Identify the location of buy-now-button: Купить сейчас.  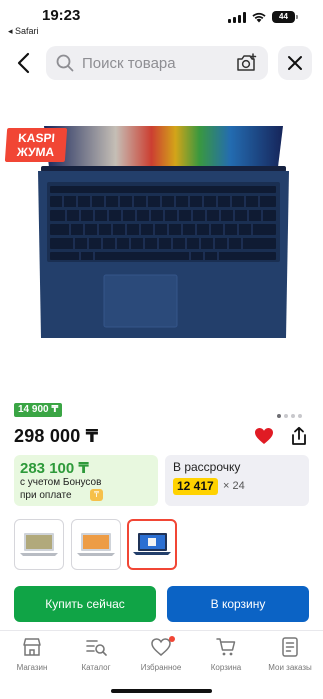
(85, 604).